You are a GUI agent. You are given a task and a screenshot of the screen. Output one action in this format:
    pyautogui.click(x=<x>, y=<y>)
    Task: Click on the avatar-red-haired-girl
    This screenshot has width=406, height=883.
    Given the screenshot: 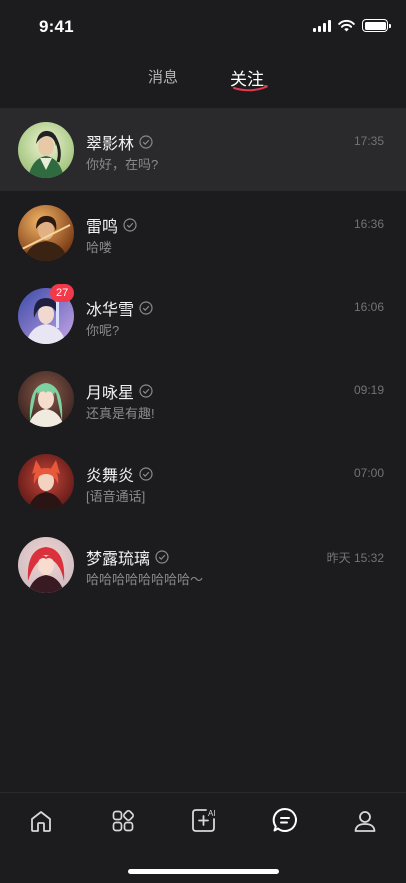 What is the action you would take?
    pyautogui.click(x=46, y=565)
    